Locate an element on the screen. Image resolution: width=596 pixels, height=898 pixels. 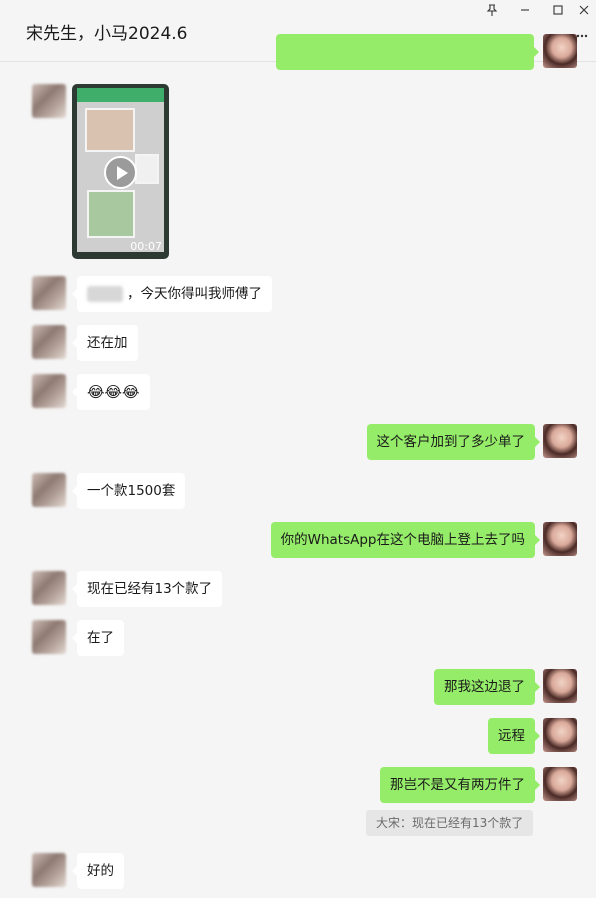
message-text: ，今天你得叫我师傅了 is located at coordinates (194, 294).